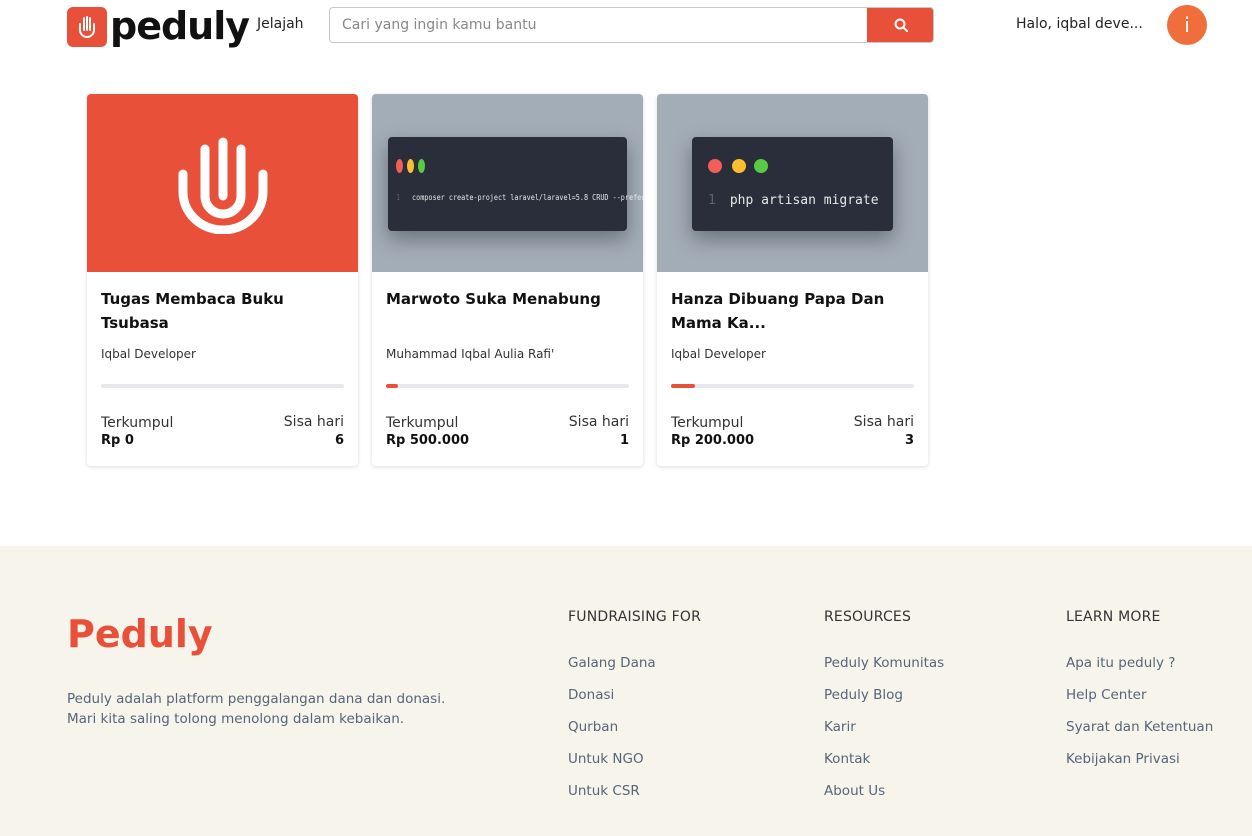 Image resolution: width=1252 pixels, height=836 pixels. I want to click on footer-link: Galang Dana, so click(634, 663).